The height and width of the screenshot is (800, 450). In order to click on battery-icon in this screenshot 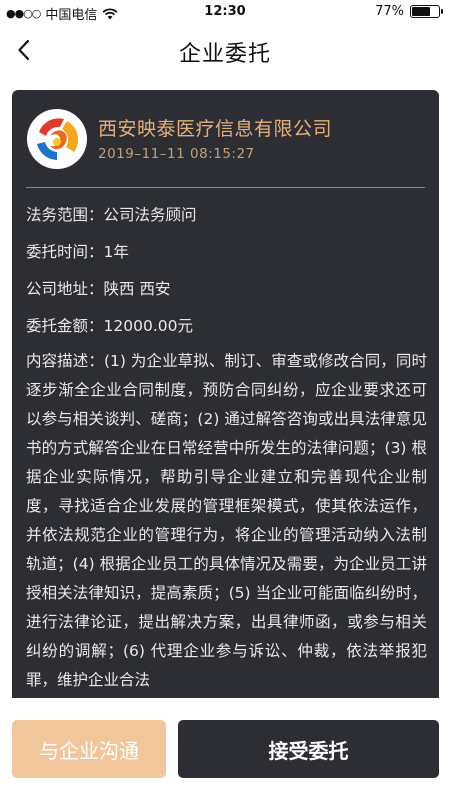, I will do `click(426, 11)`.